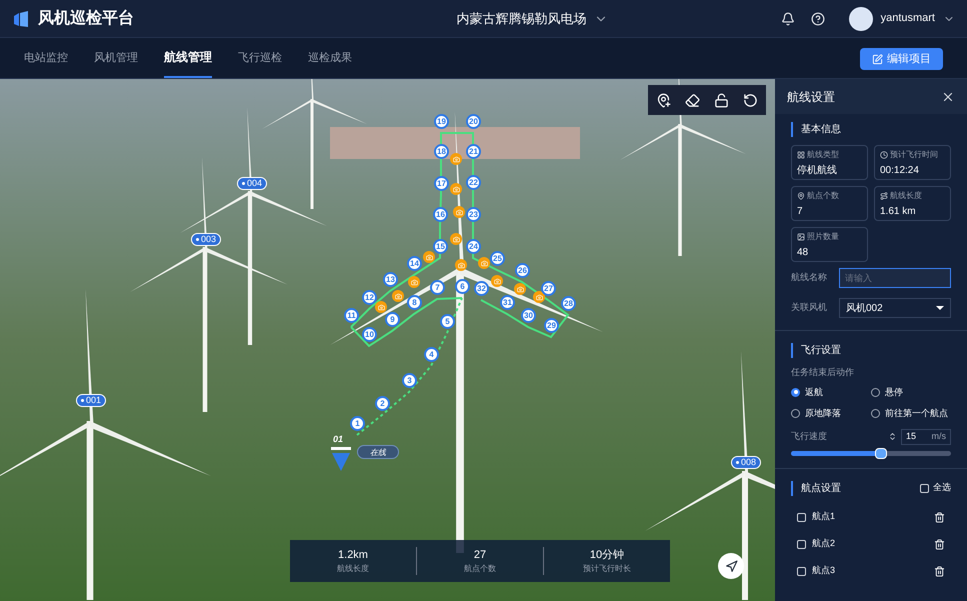 The width and height of the screenshot is (967, 601). What do you see at coordinates (481, 288) in the screenshot?
I see `waypoint-marker: 32` at bounding box center [481, 288].